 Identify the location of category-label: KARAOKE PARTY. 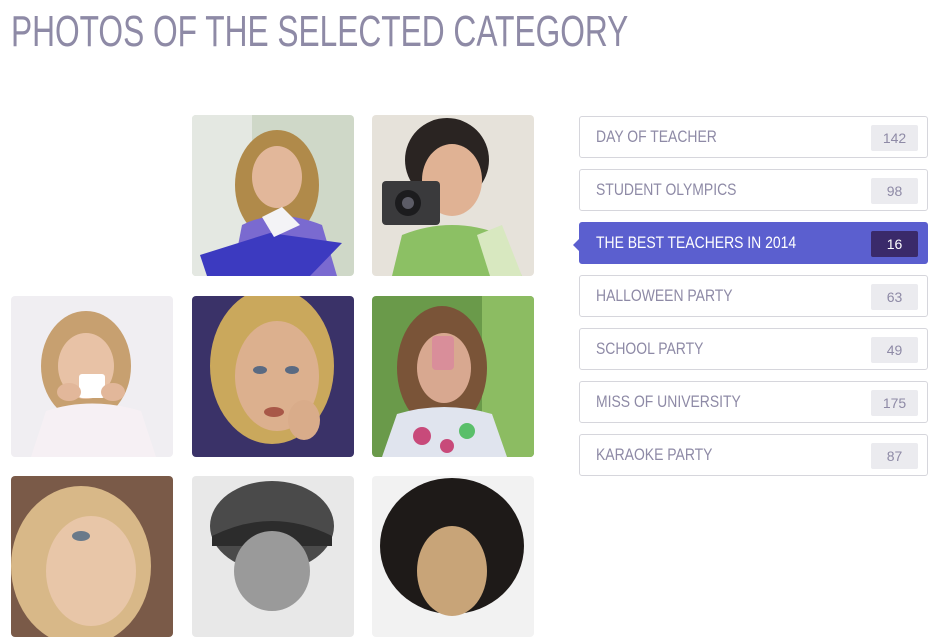
(654, 454).